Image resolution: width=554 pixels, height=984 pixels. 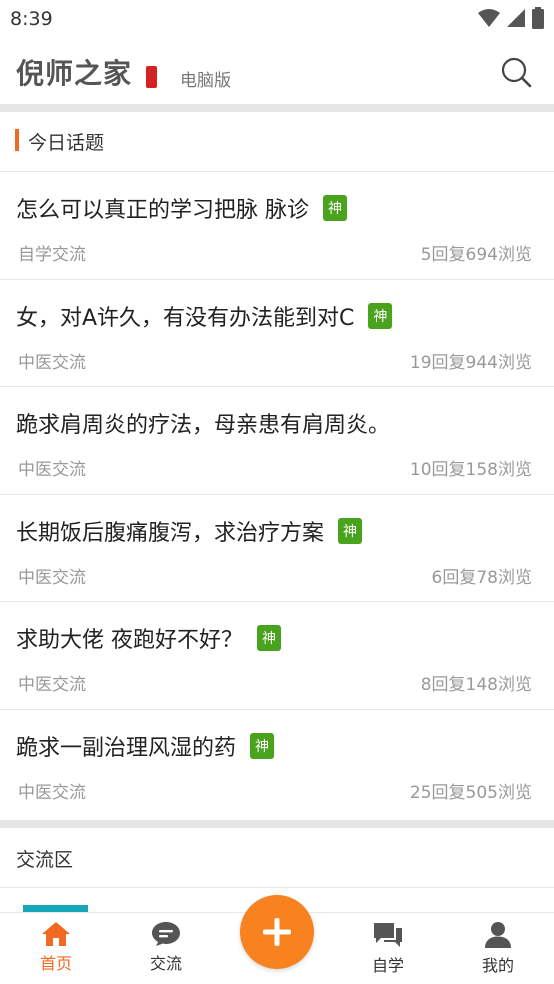 I want to click on topic-stats: 19回复944浏览, so click(x=470, y=362).